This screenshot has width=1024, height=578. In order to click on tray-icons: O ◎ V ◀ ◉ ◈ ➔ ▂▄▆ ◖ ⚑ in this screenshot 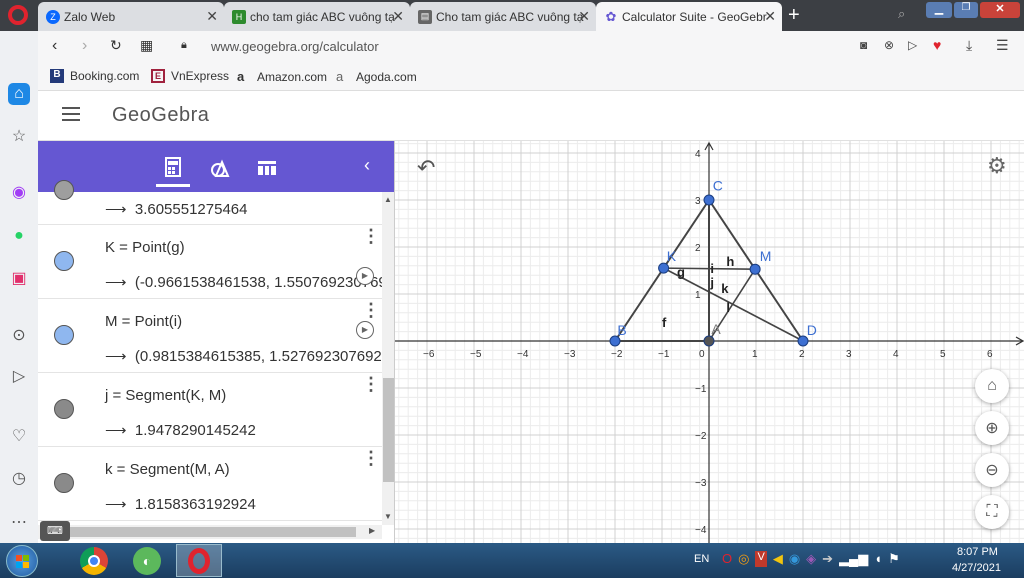, I will do `click(811, 559)`.